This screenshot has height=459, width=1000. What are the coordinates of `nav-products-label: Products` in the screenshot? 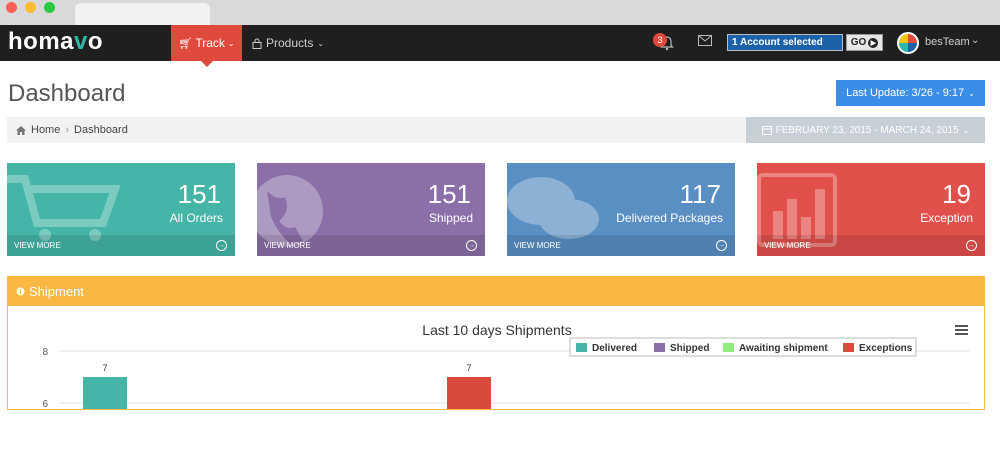 It's located at (290, 43).